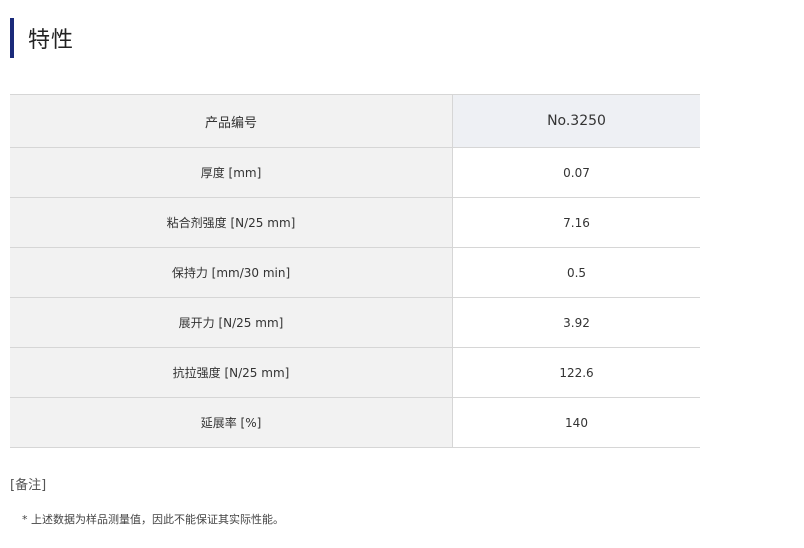  Describe the element at coordinates (153, 519) in the screenshot. I see `note-text: * 上述数据为样品测量值，因此不能保证其实际性能。` at that location.